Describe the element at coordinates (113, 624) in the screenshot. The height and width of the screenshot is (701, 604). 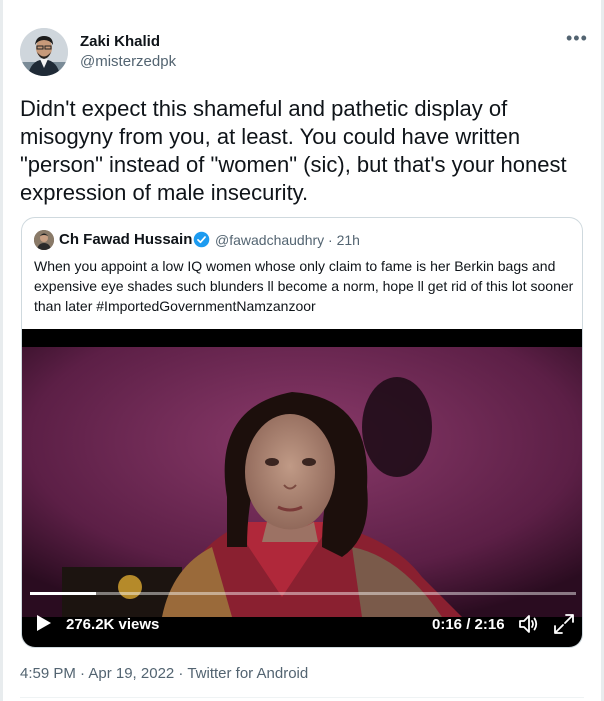
I see `video-views: 276.2K views` at that location.